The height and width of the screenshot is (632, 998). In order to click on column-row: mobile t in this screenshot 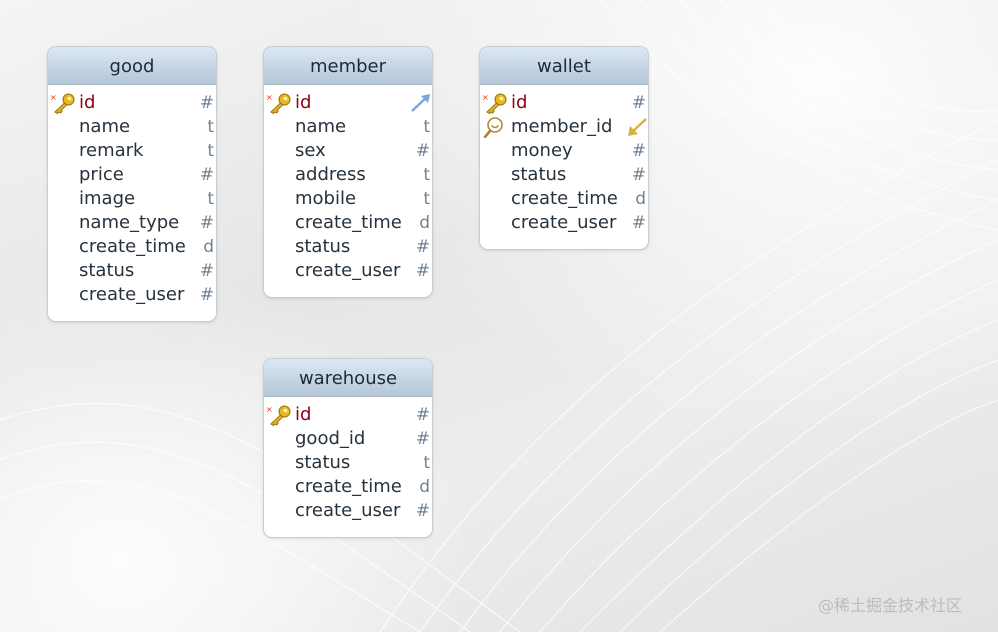, I will do `click(348, 199)`.